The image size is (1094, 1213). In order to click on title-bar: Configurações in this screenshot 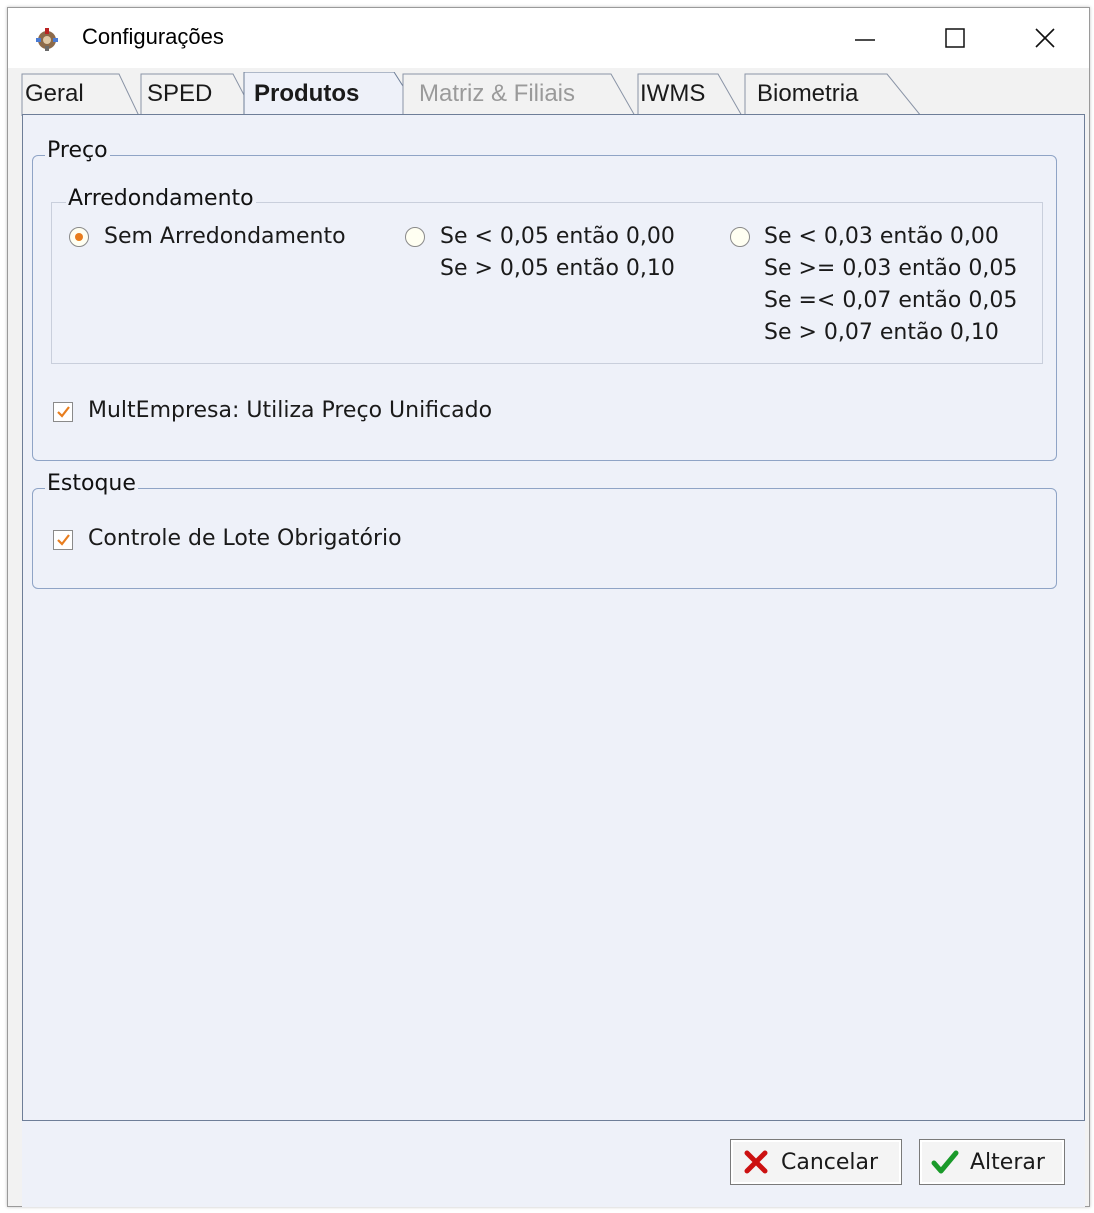, I will do `click(548, 38)`.